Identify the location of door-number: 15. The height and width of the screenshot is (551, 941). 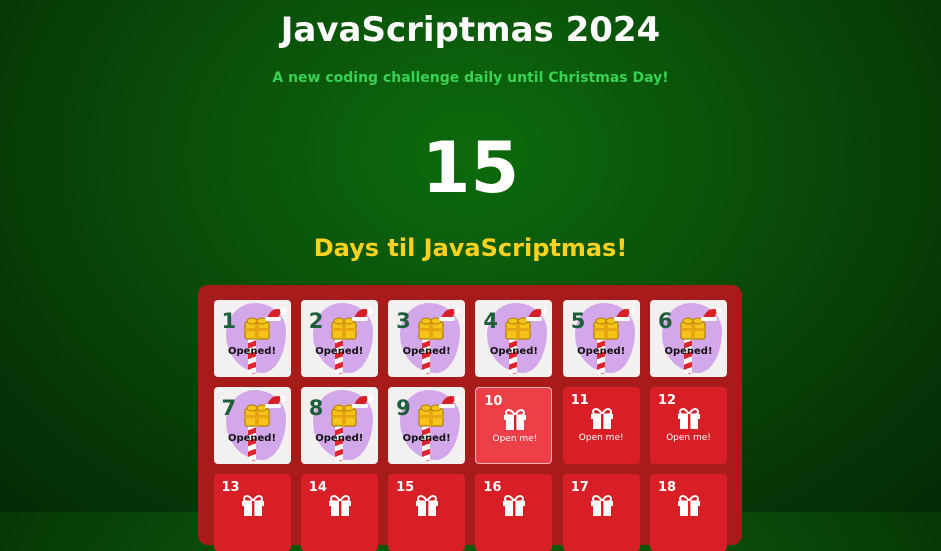
(405, 487).